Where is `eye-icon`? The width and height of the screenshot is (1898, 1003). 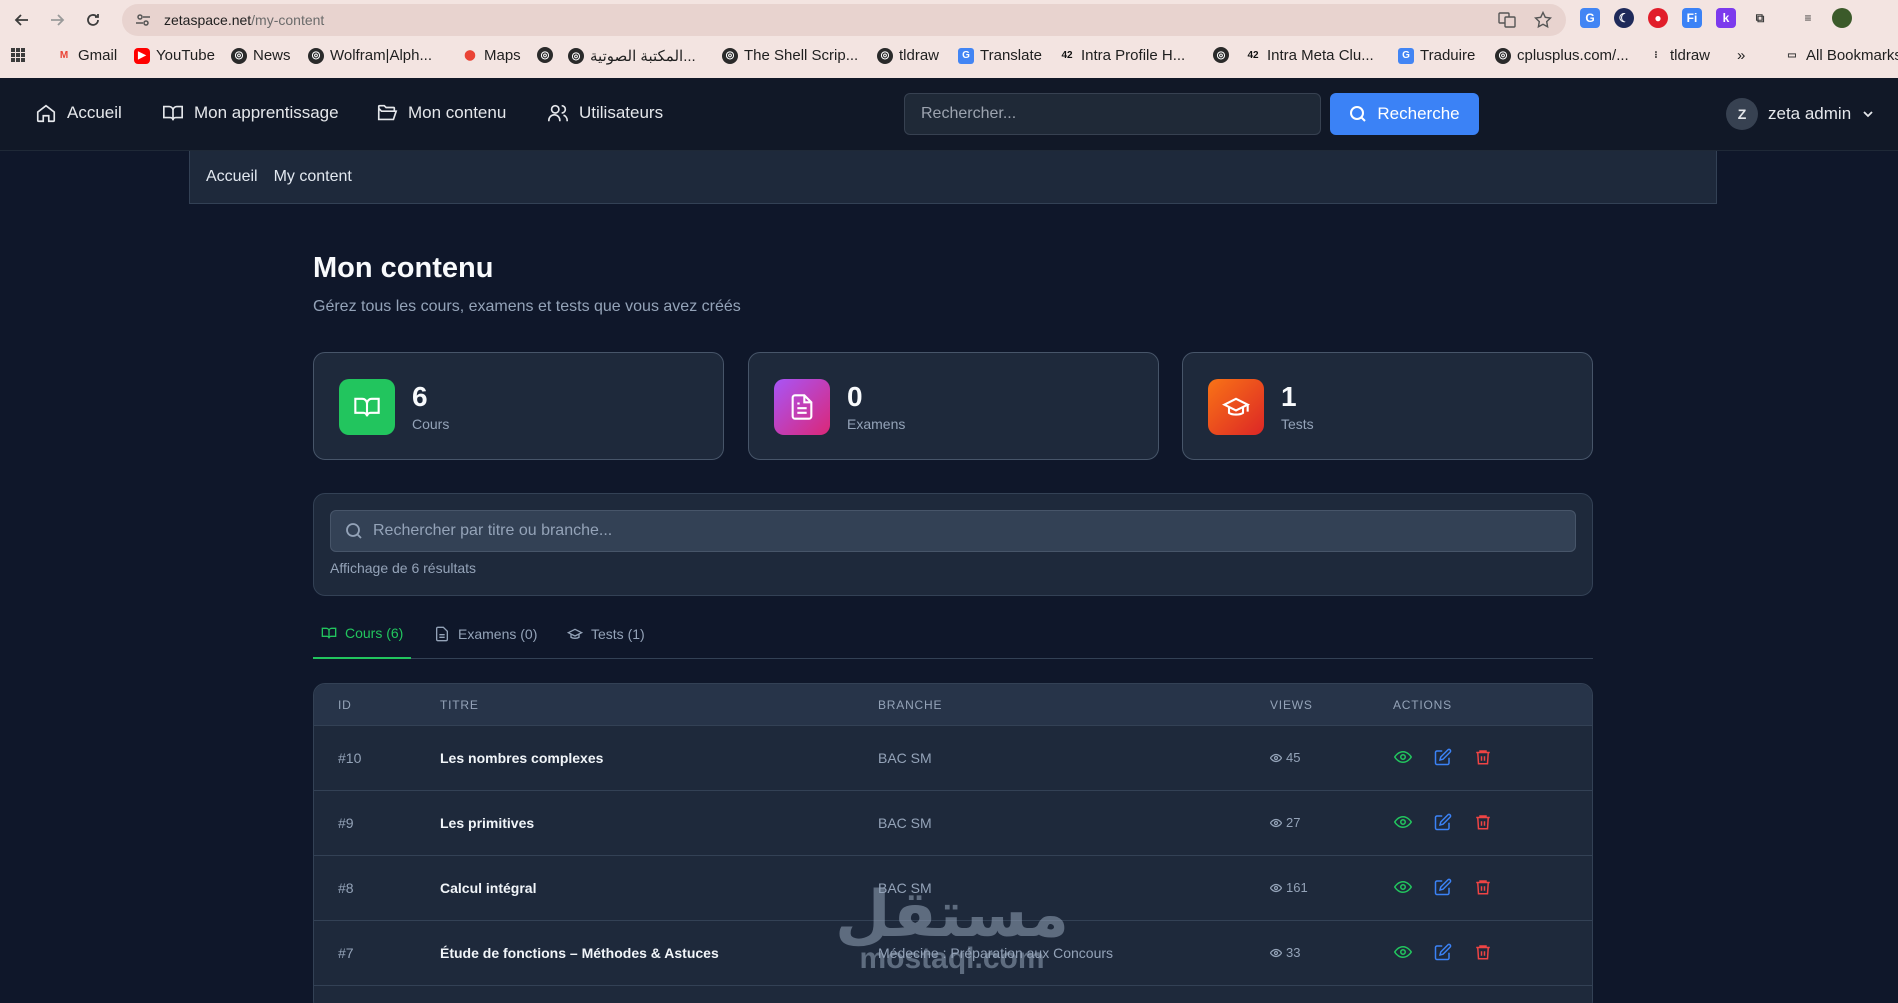 eye-icon is located at coordinates (1276, 822).